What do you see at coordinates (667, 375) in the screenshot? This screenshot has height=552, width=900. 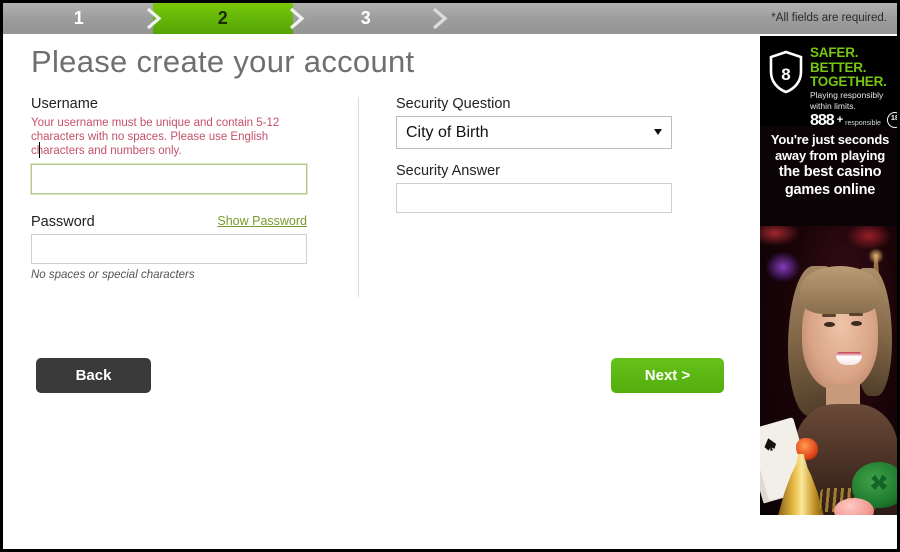 I see `next-button: Next >` at bounding box center [667, 375].